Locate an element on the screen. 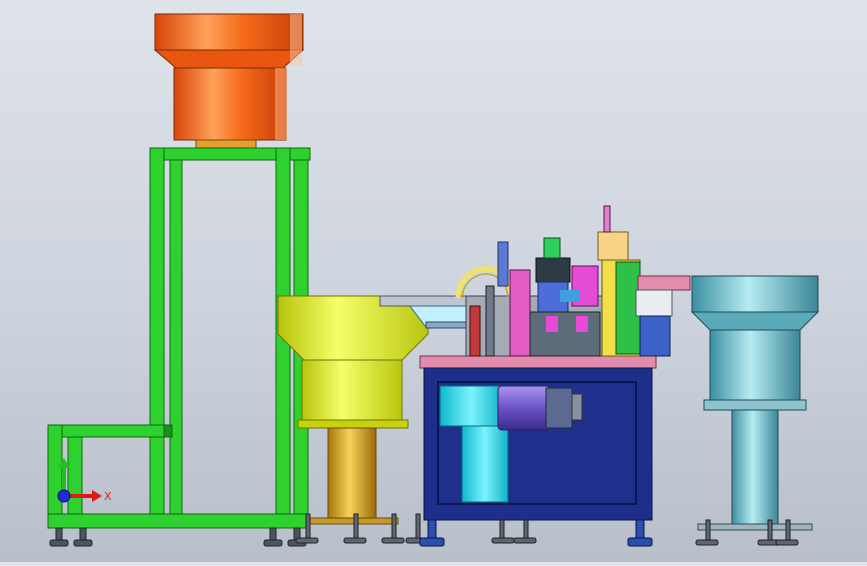 The width and height of the screenshot is (867, 566). assembly-mechanism is located at coordinates (548, 281).